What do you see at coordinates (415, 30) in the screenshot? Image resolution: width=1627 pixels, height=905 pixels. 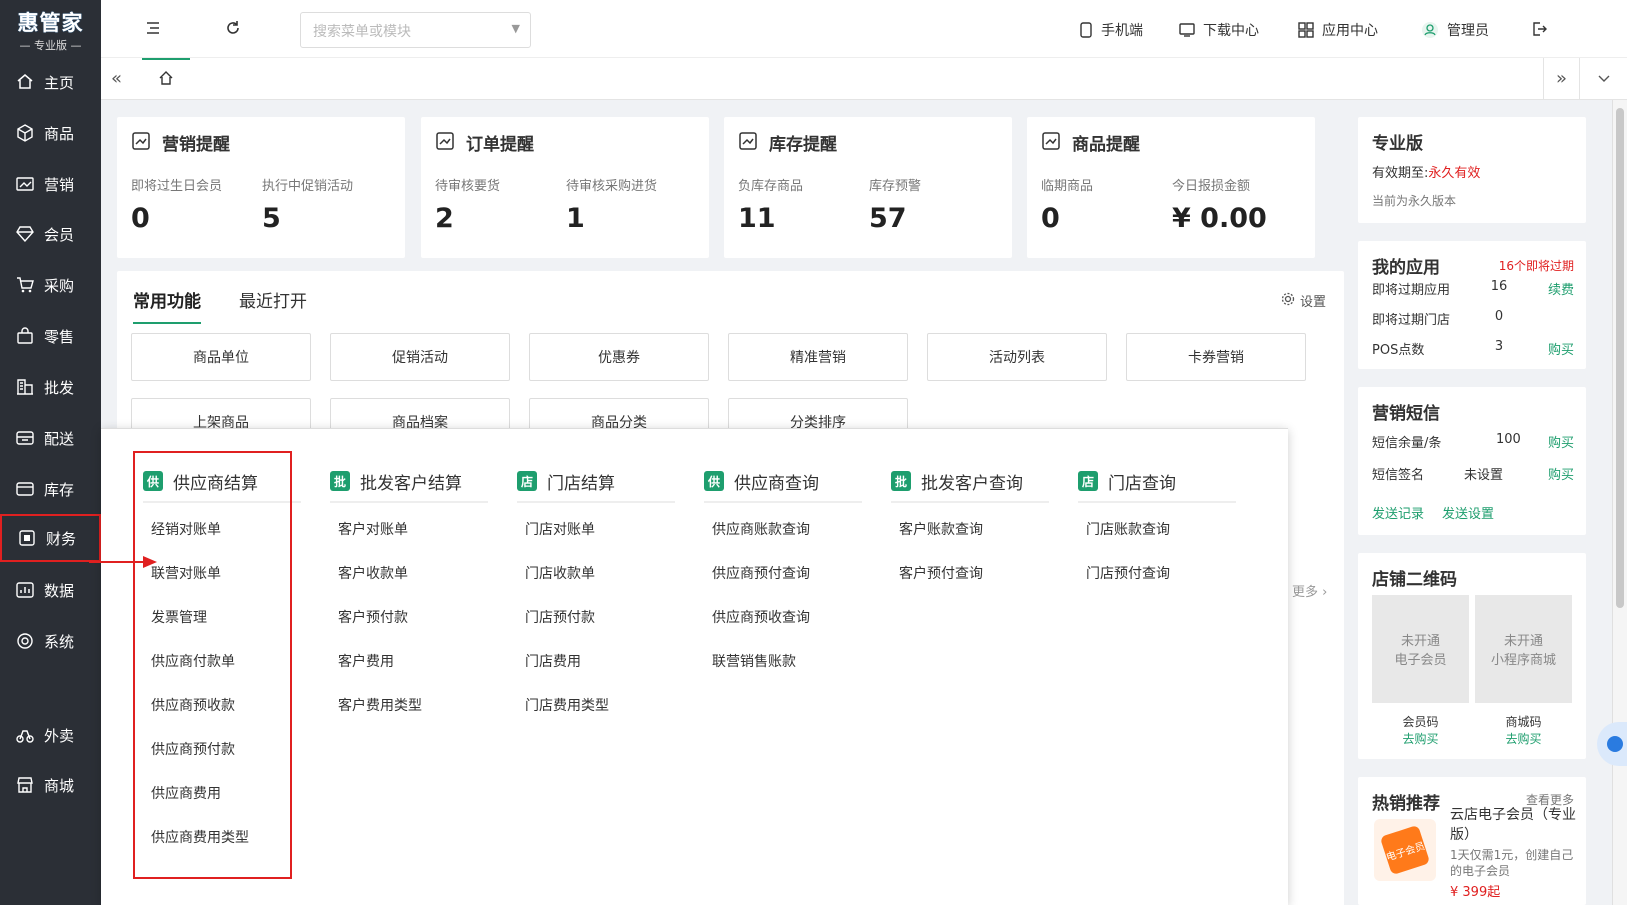 I see `search-input: 搜索菜单或模块 ▼` at bounding box center [415, 30].